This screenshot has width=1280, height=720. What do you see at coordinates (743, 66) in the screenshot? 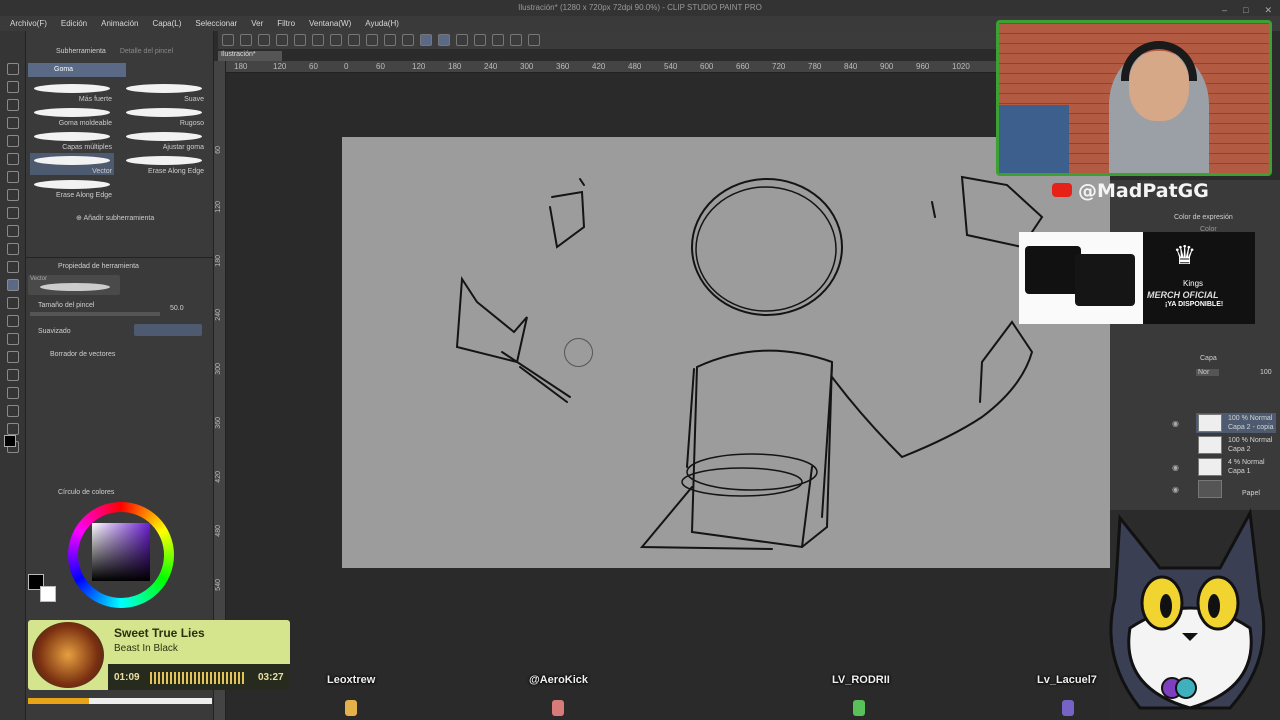
I see `ruler-tick: 660` at bounding box center [743, 66].